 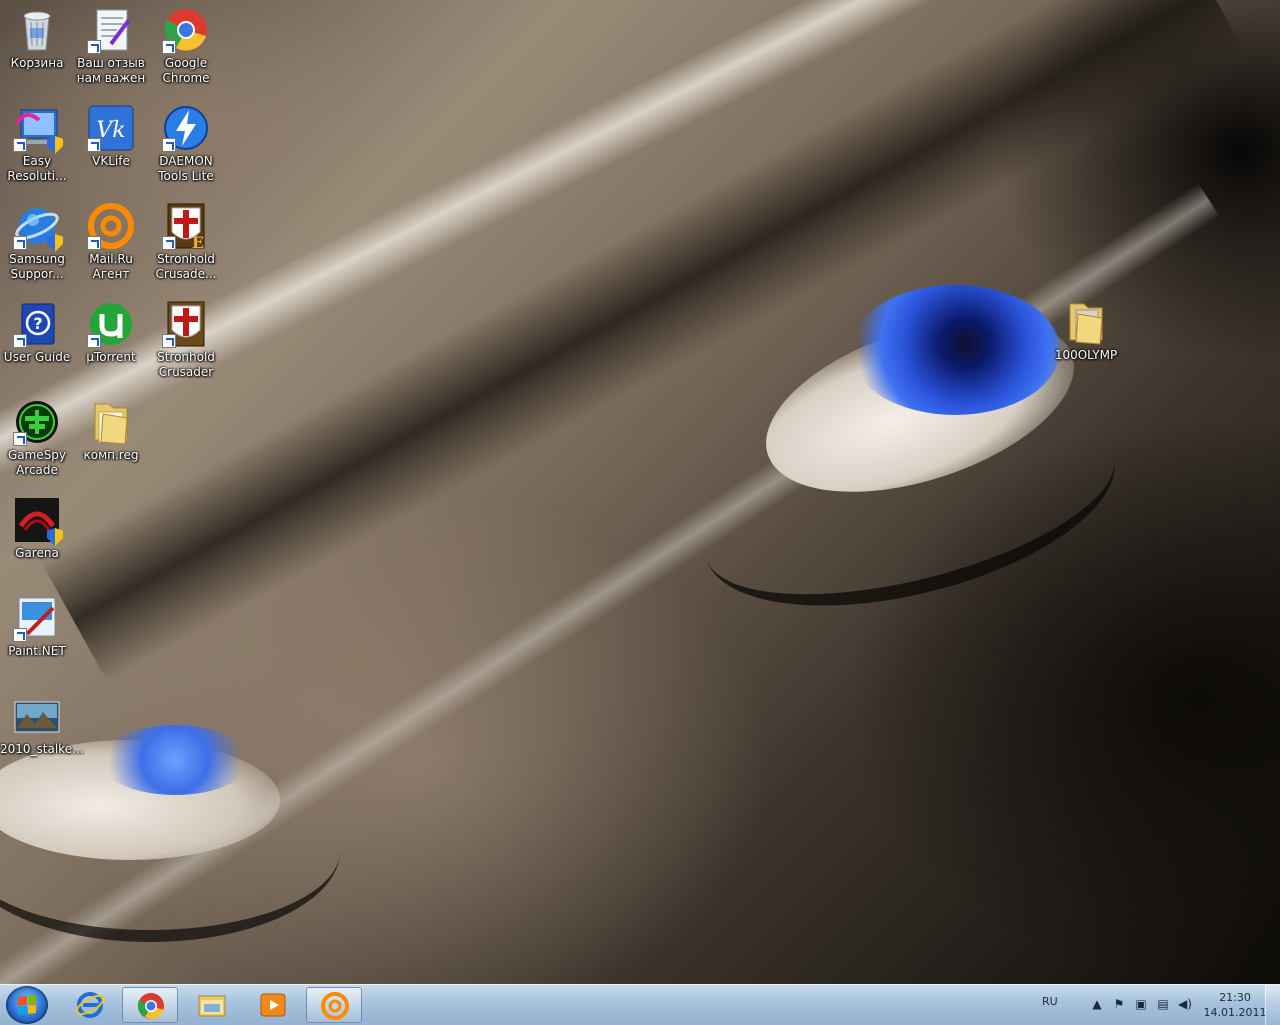 I want to click on desktop-icon-utorrent: µTorrent, so click(x=111, y=332).